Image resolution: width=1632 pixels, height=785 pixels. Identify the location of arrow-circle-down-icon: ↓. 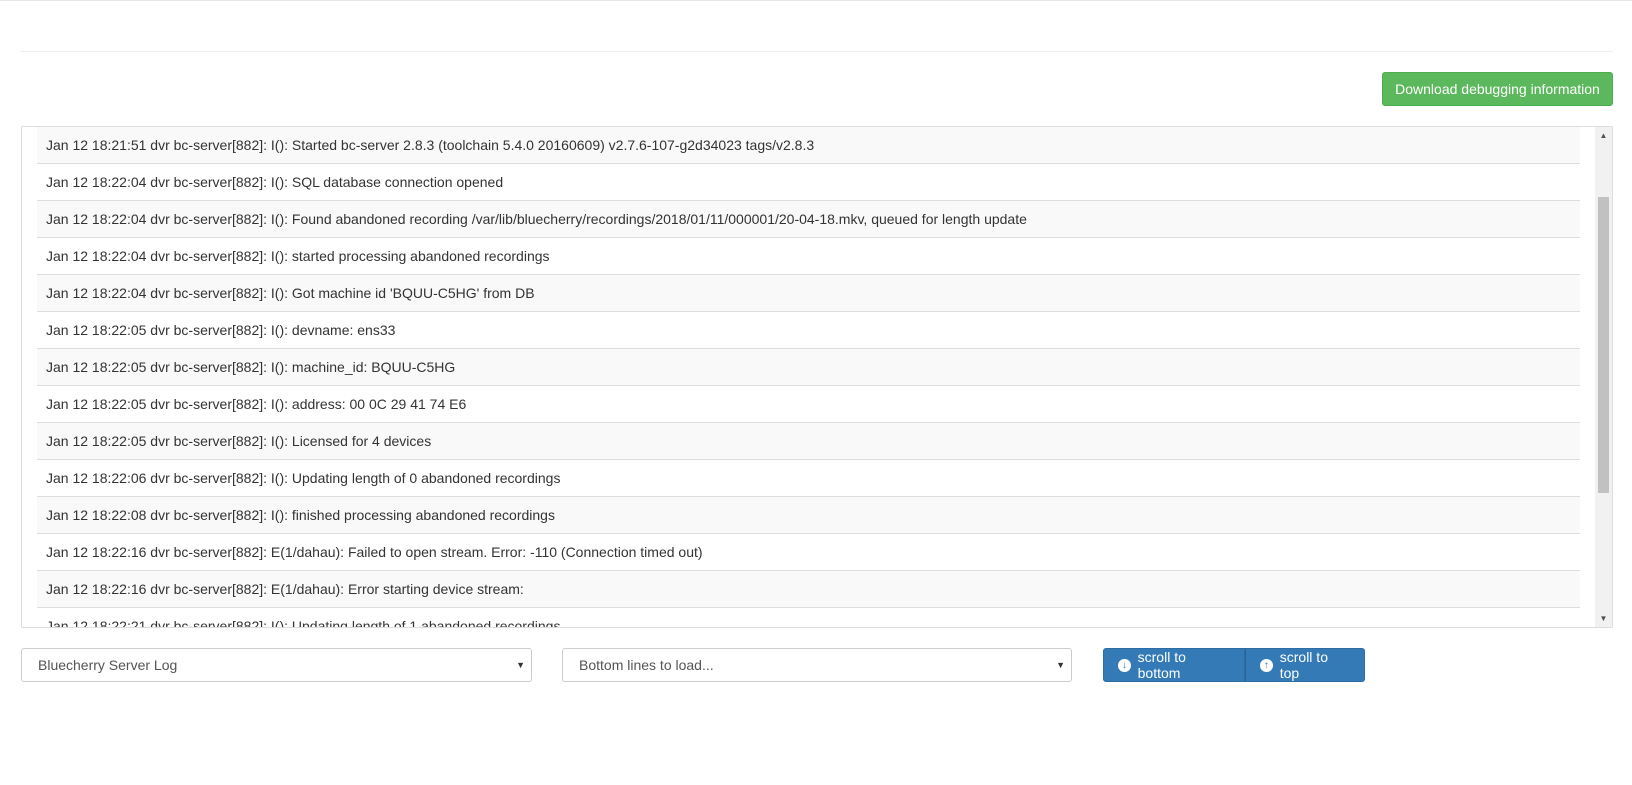
(1124, 665).